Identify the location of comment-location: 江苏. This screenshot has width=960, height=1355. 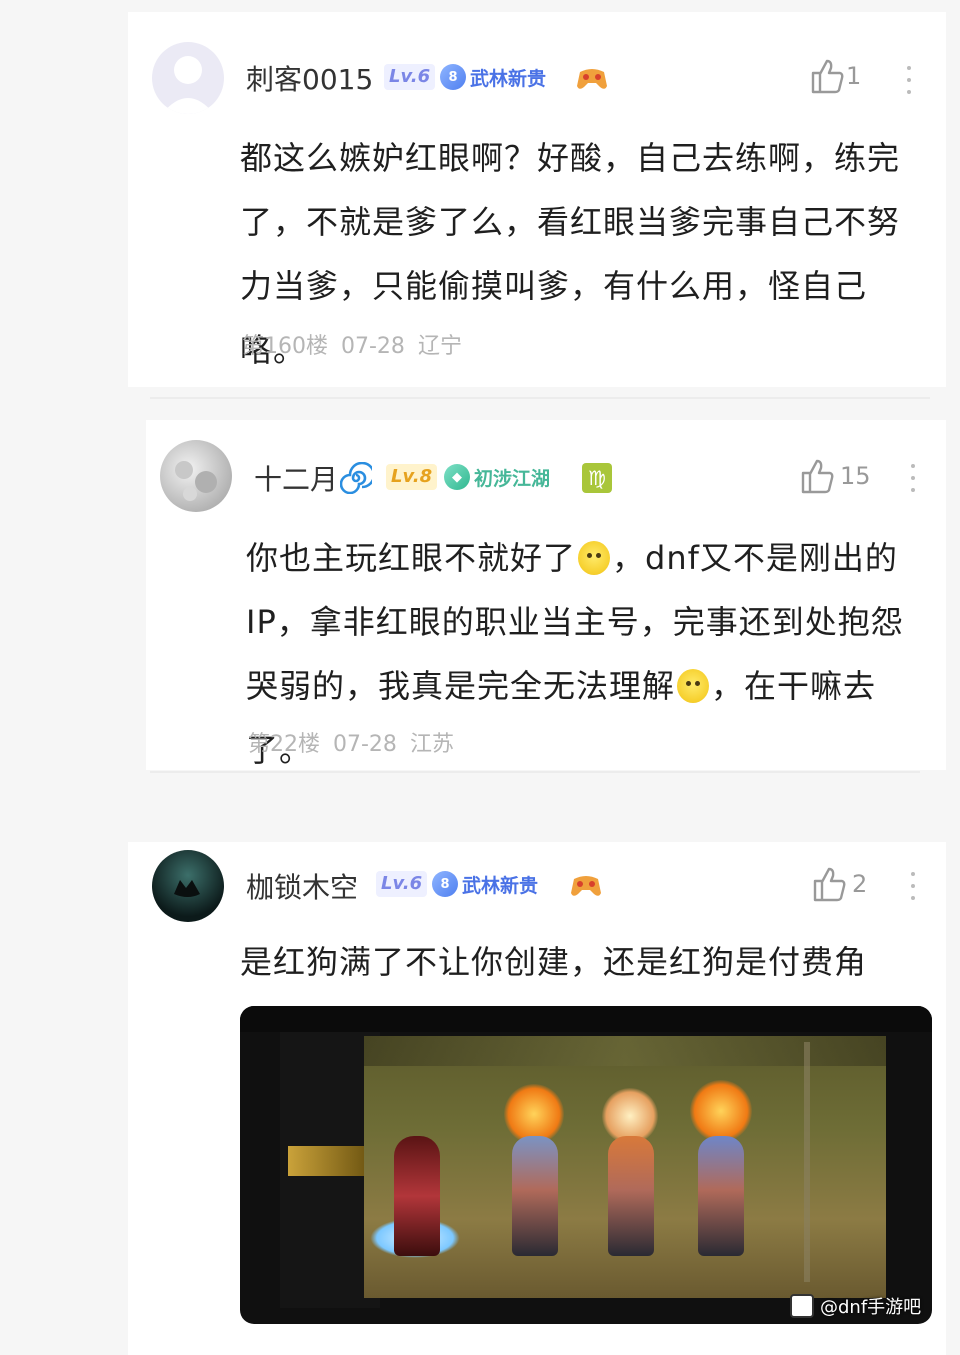
(431, 744).